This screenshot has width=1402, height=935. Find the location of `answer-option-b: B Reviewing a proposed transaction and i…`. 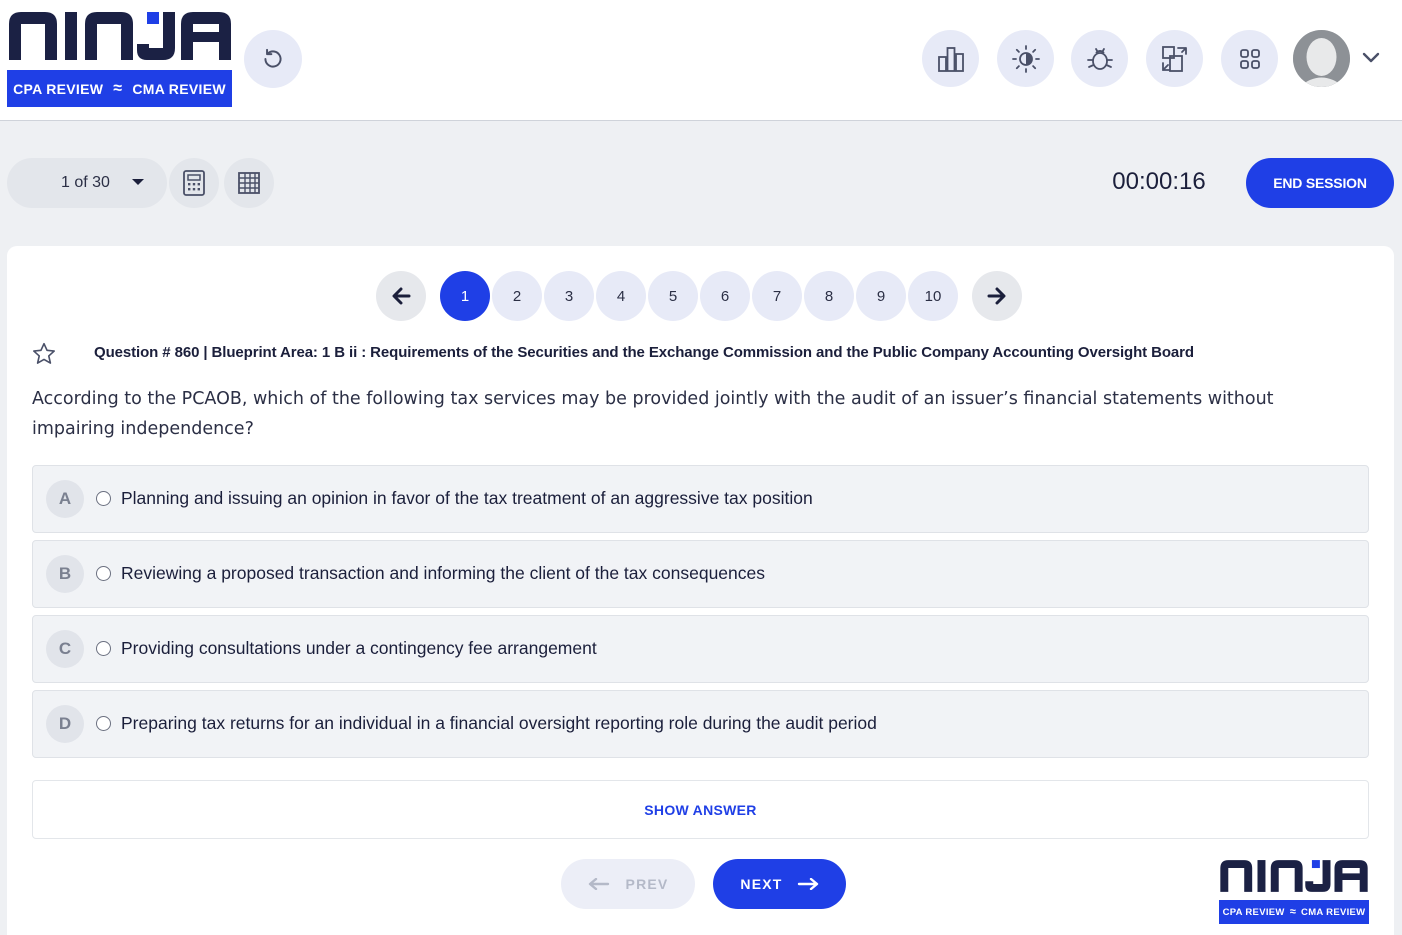

answer-option-b: B Reviewing a proposed transaction and i… is located at coordinates (700, 574).